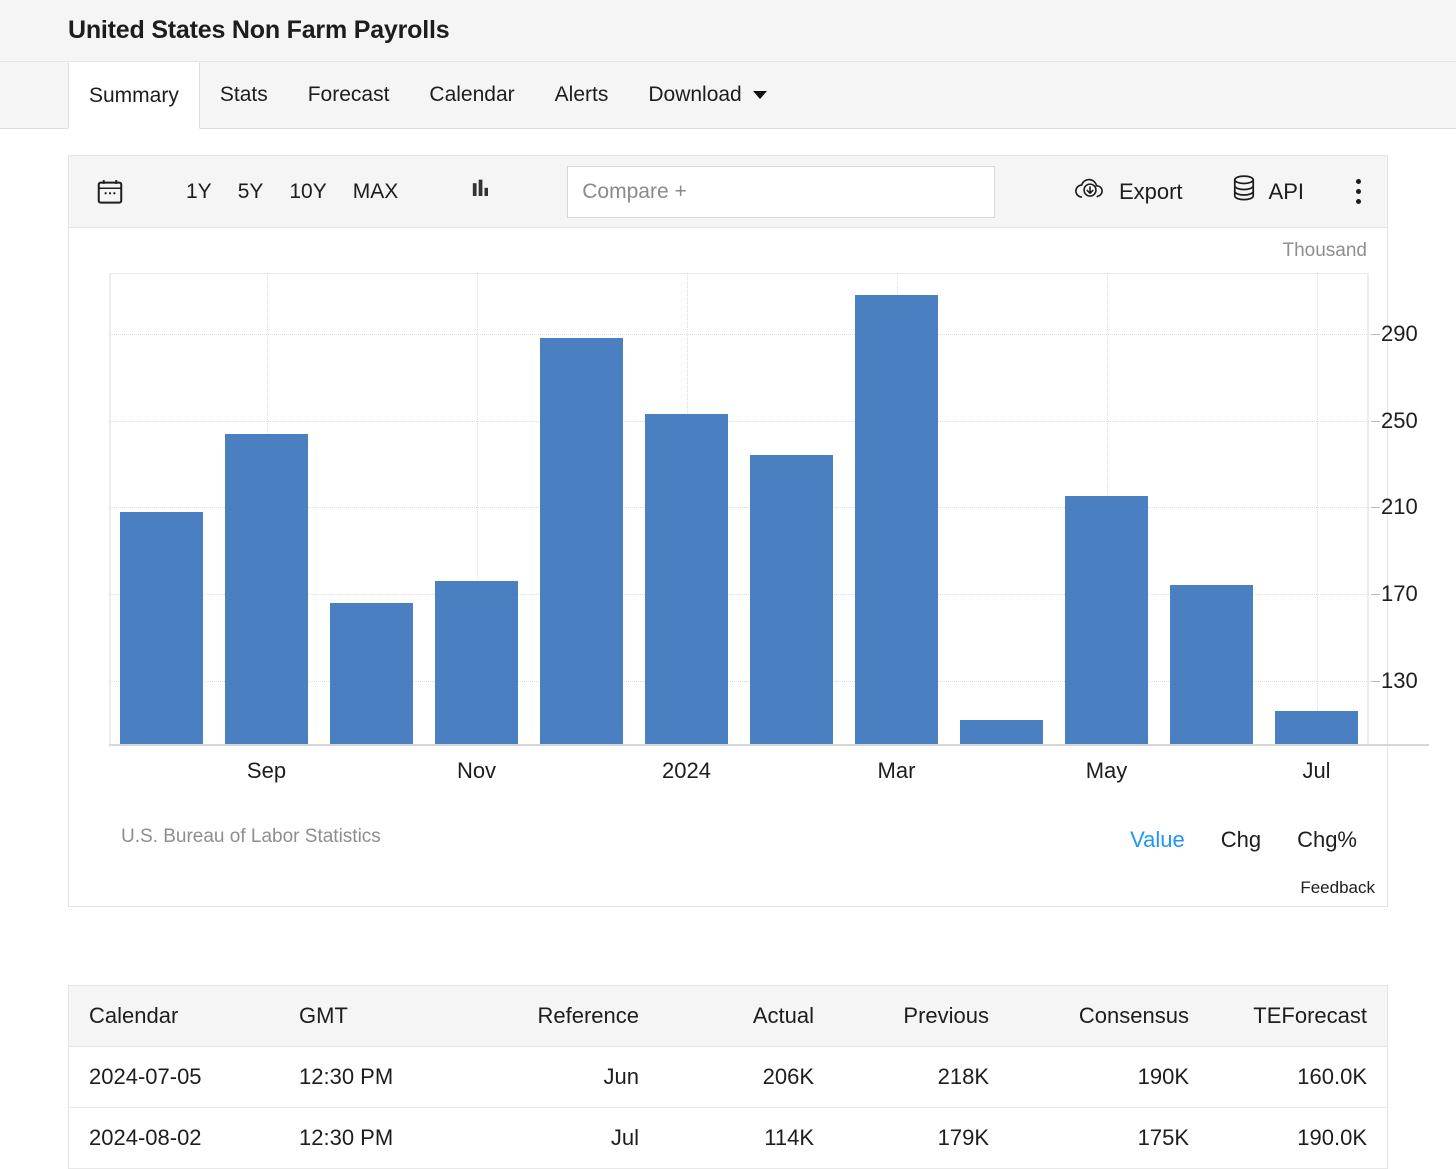 This screenshot has width=1456, height=1169. I want to click on col-gmt: GMT, so click(374, 1016).